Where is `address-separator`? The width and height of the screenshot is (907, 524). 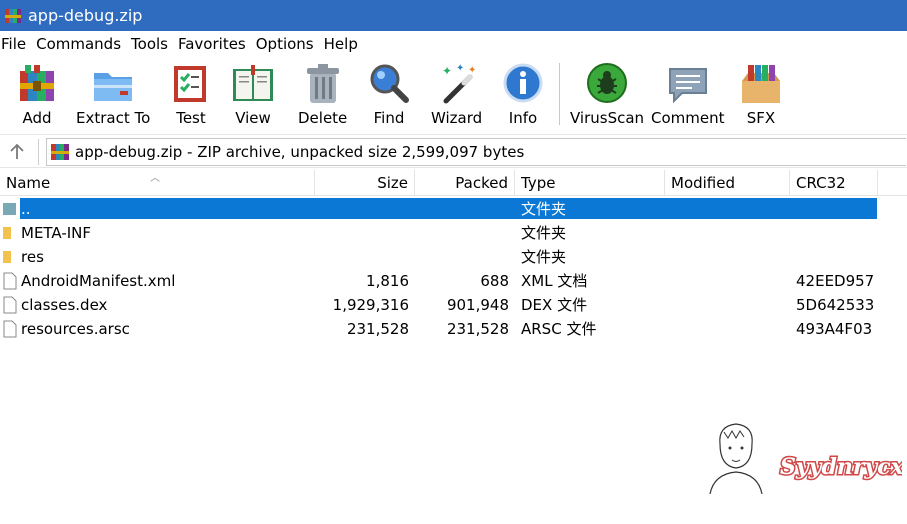 address-separator is located at coordinates (38, 152).